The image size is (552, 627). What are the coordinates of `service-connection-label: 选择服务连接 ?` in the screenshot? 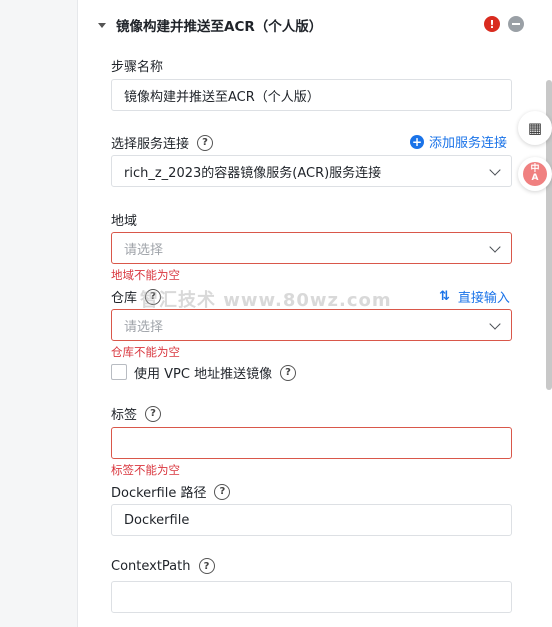 It's located at (162, 142).